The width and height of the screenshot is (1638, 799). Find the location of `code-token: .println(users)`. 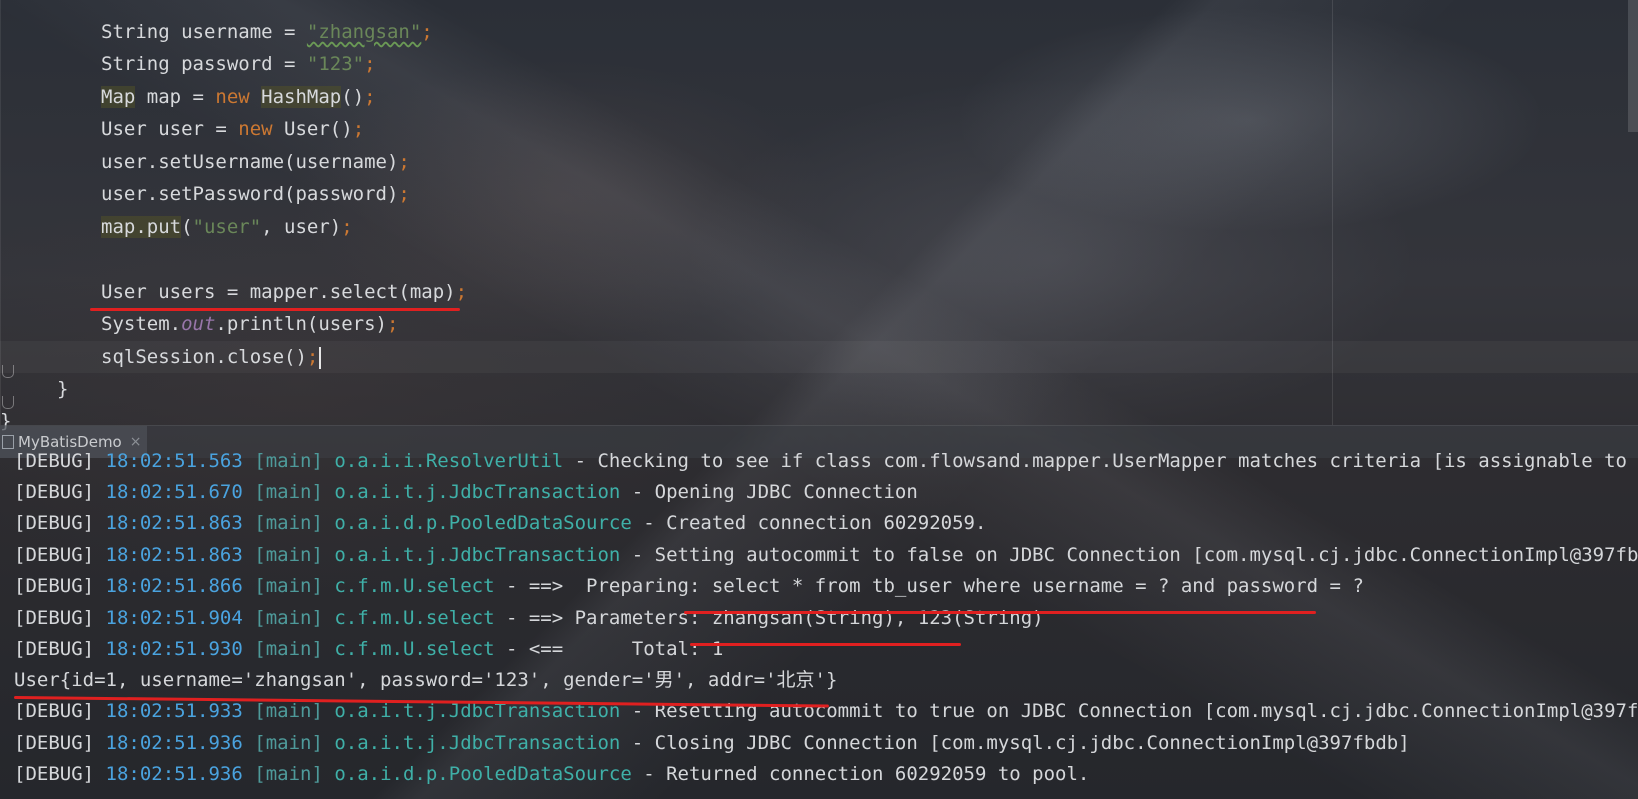

code-token: .println(users) is located at coordinates (301, 324).